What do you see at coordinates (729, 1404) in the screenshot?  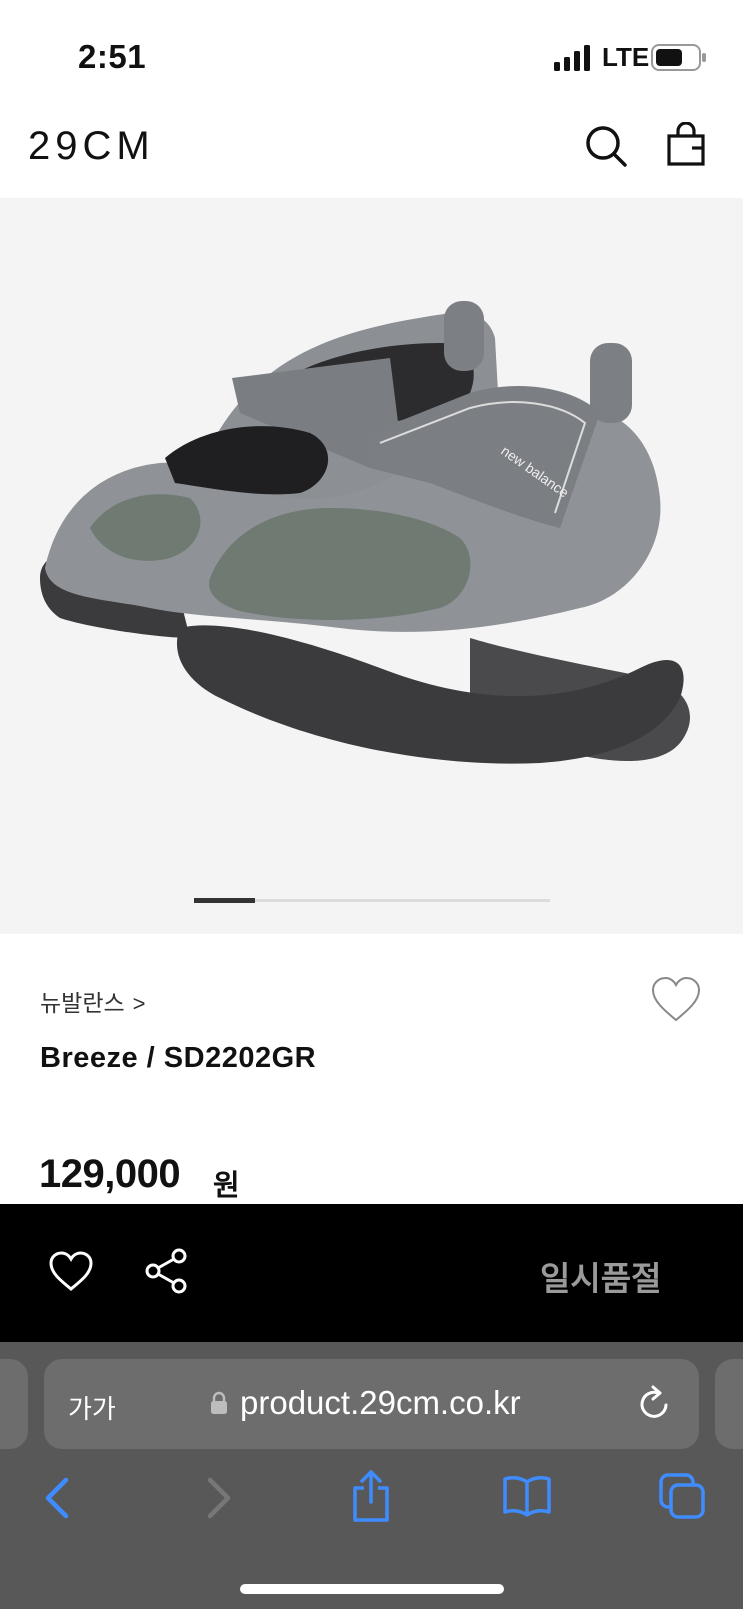 I see `next-tab` at bounding box center [729, 1404].